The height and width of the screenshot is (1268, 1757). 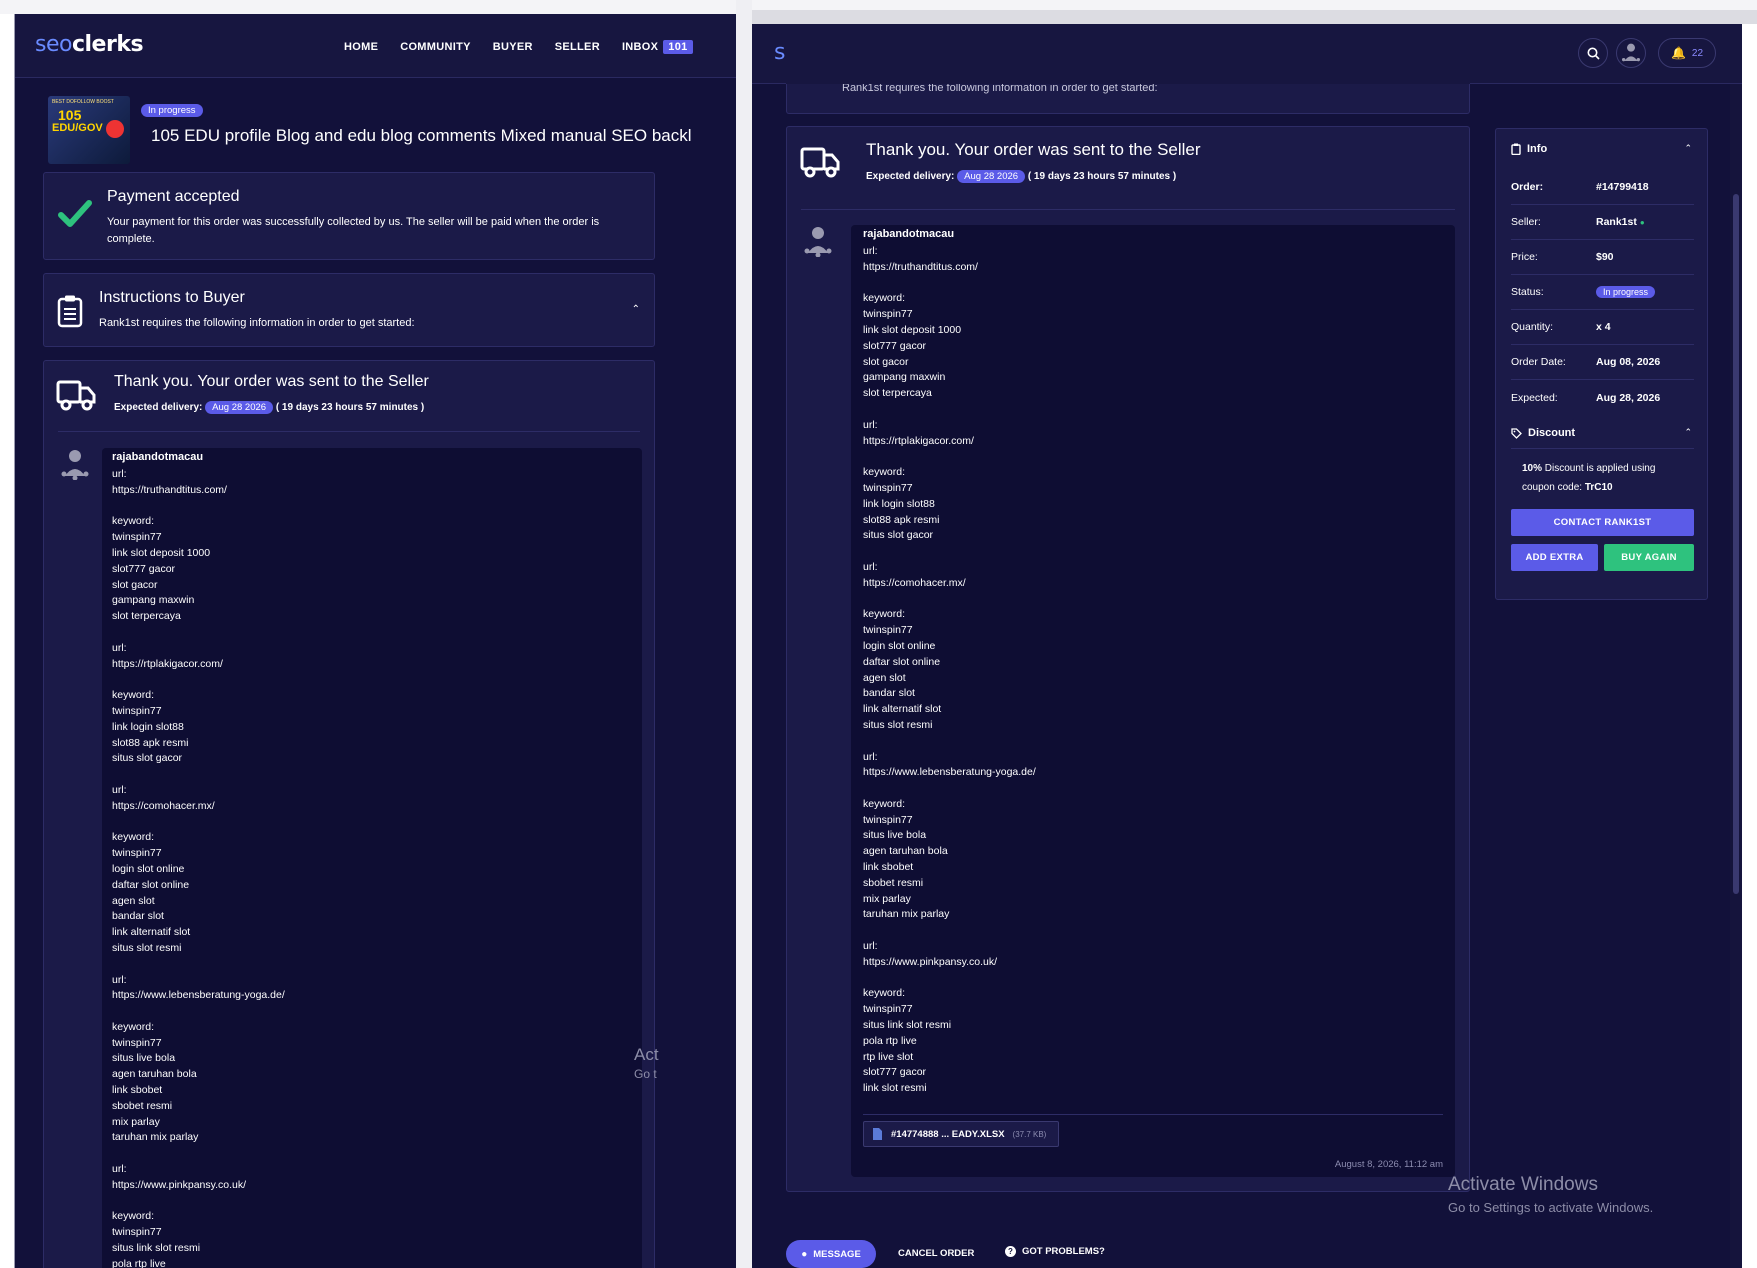 What do you see at coordinates (89, 130) in the screenshot?
I see `gig-thumbnail: BEST DOFOLLOW BOOST 105 EDU/GOV` at bounding box center [89, 130].